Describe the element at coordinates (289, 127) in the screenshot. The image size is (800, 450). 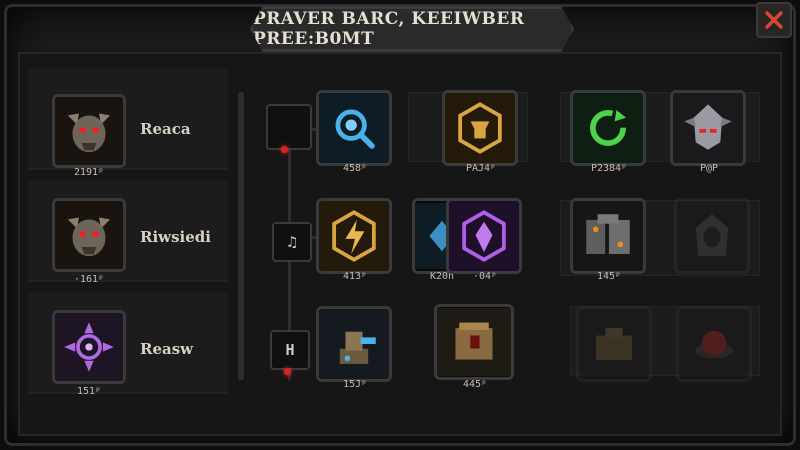
I see `tree-node-empty` at that location.